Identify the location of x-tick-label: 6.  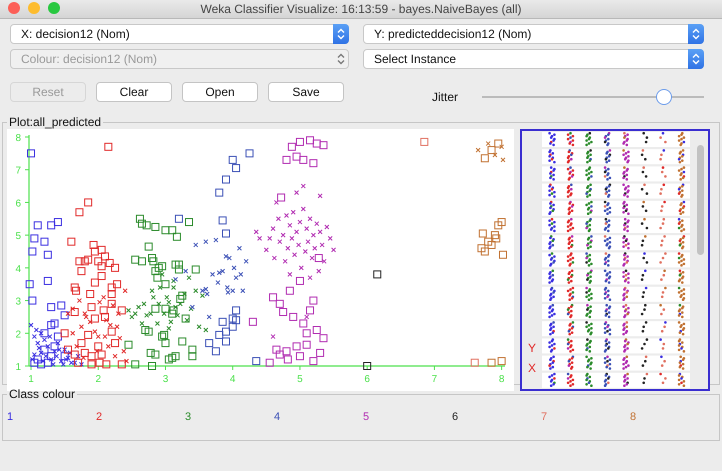
(367, 379).